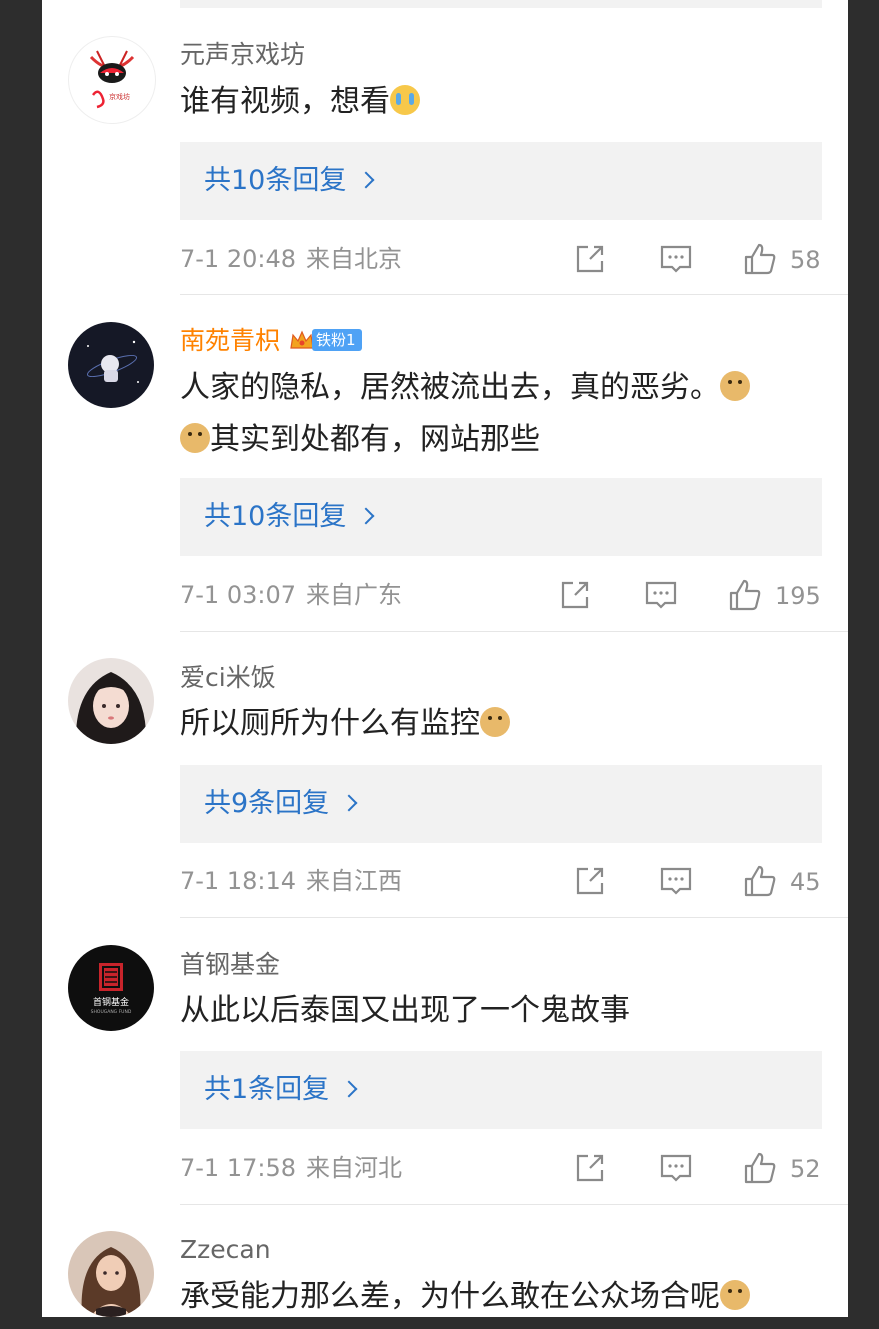 Image resolution: width=879 pixels, height=1329 pixels. I want to click on location: 来自广东, so click(354, 595).